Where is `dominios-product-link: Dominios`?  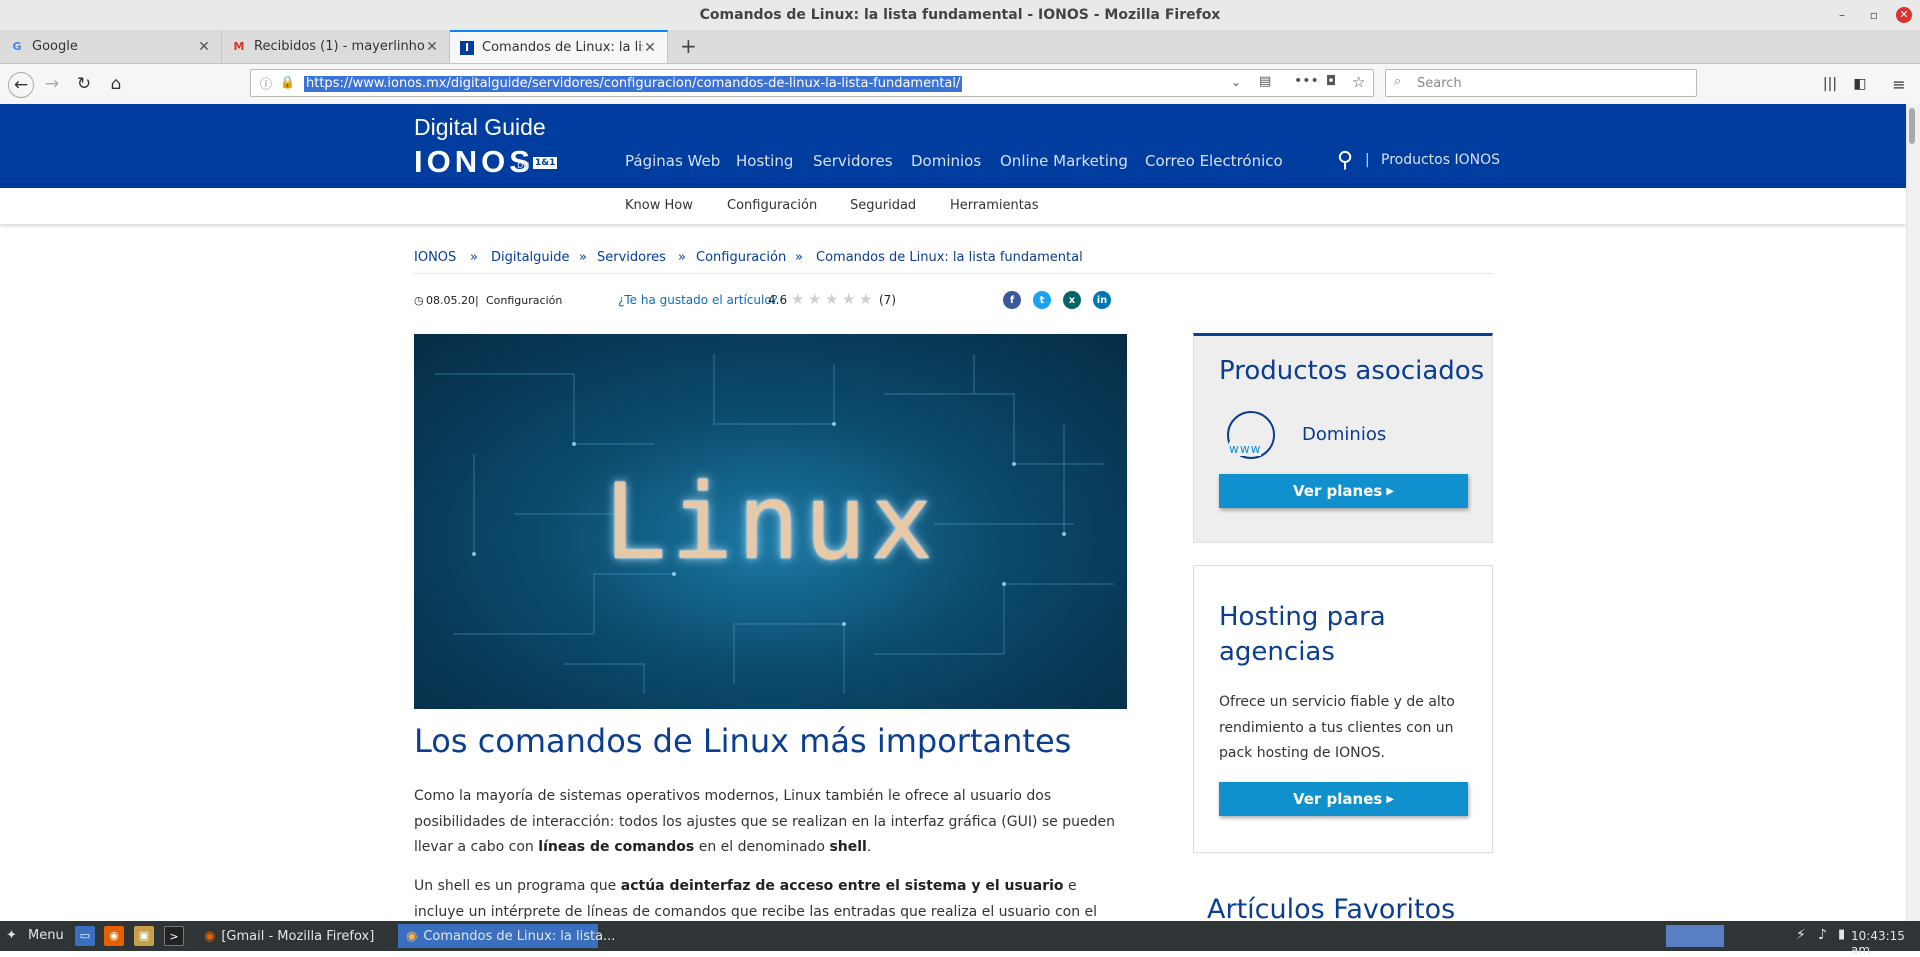
dominios-product-link: Dominios is located at coordinates (1344, 434).